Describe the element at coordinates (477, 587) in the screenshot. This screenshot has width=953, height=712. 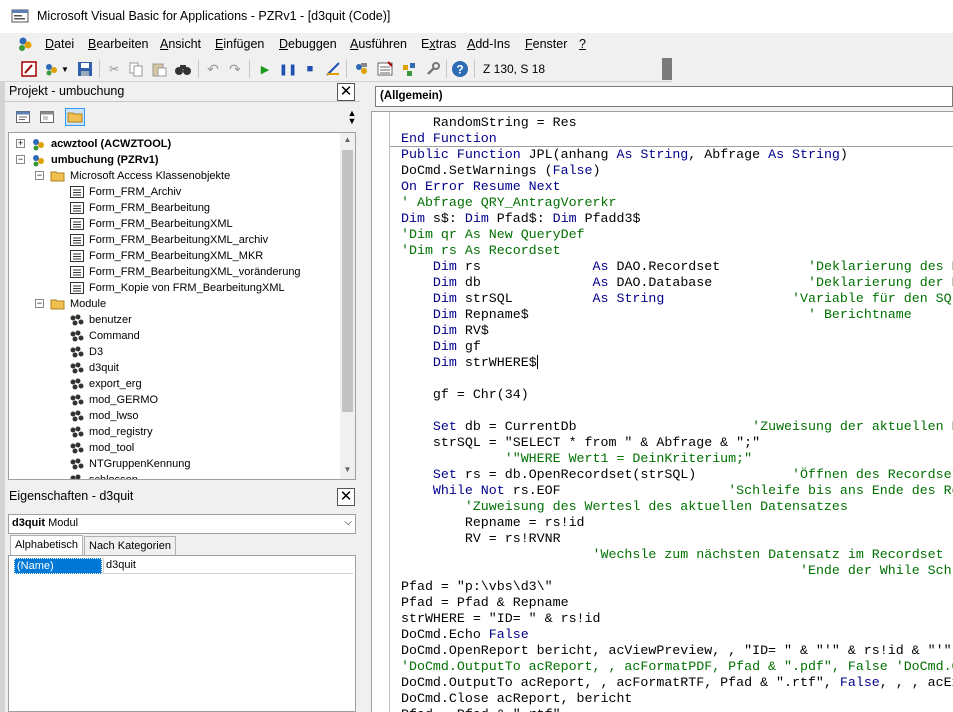
I see `code-line: Pfad = "p:\vbs\d3\"` at that location.